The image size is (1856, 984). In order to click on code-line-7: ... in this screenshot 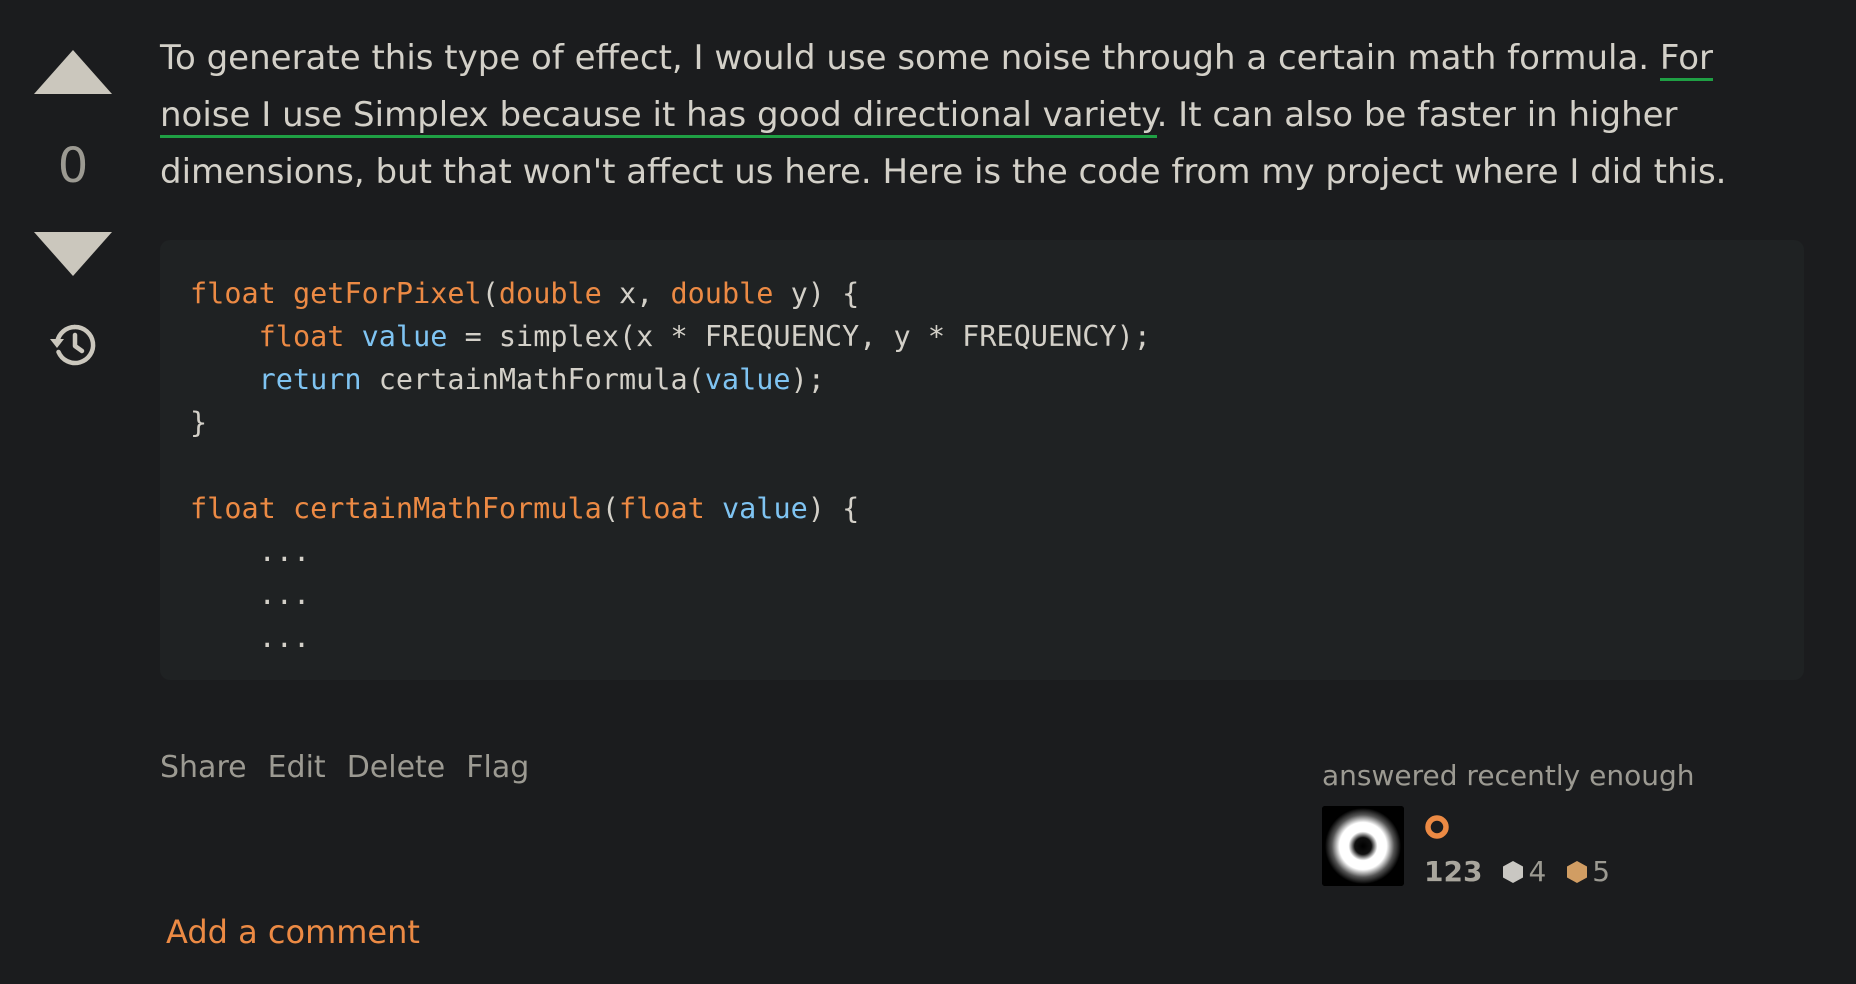, I will do `click(250, 551)`.